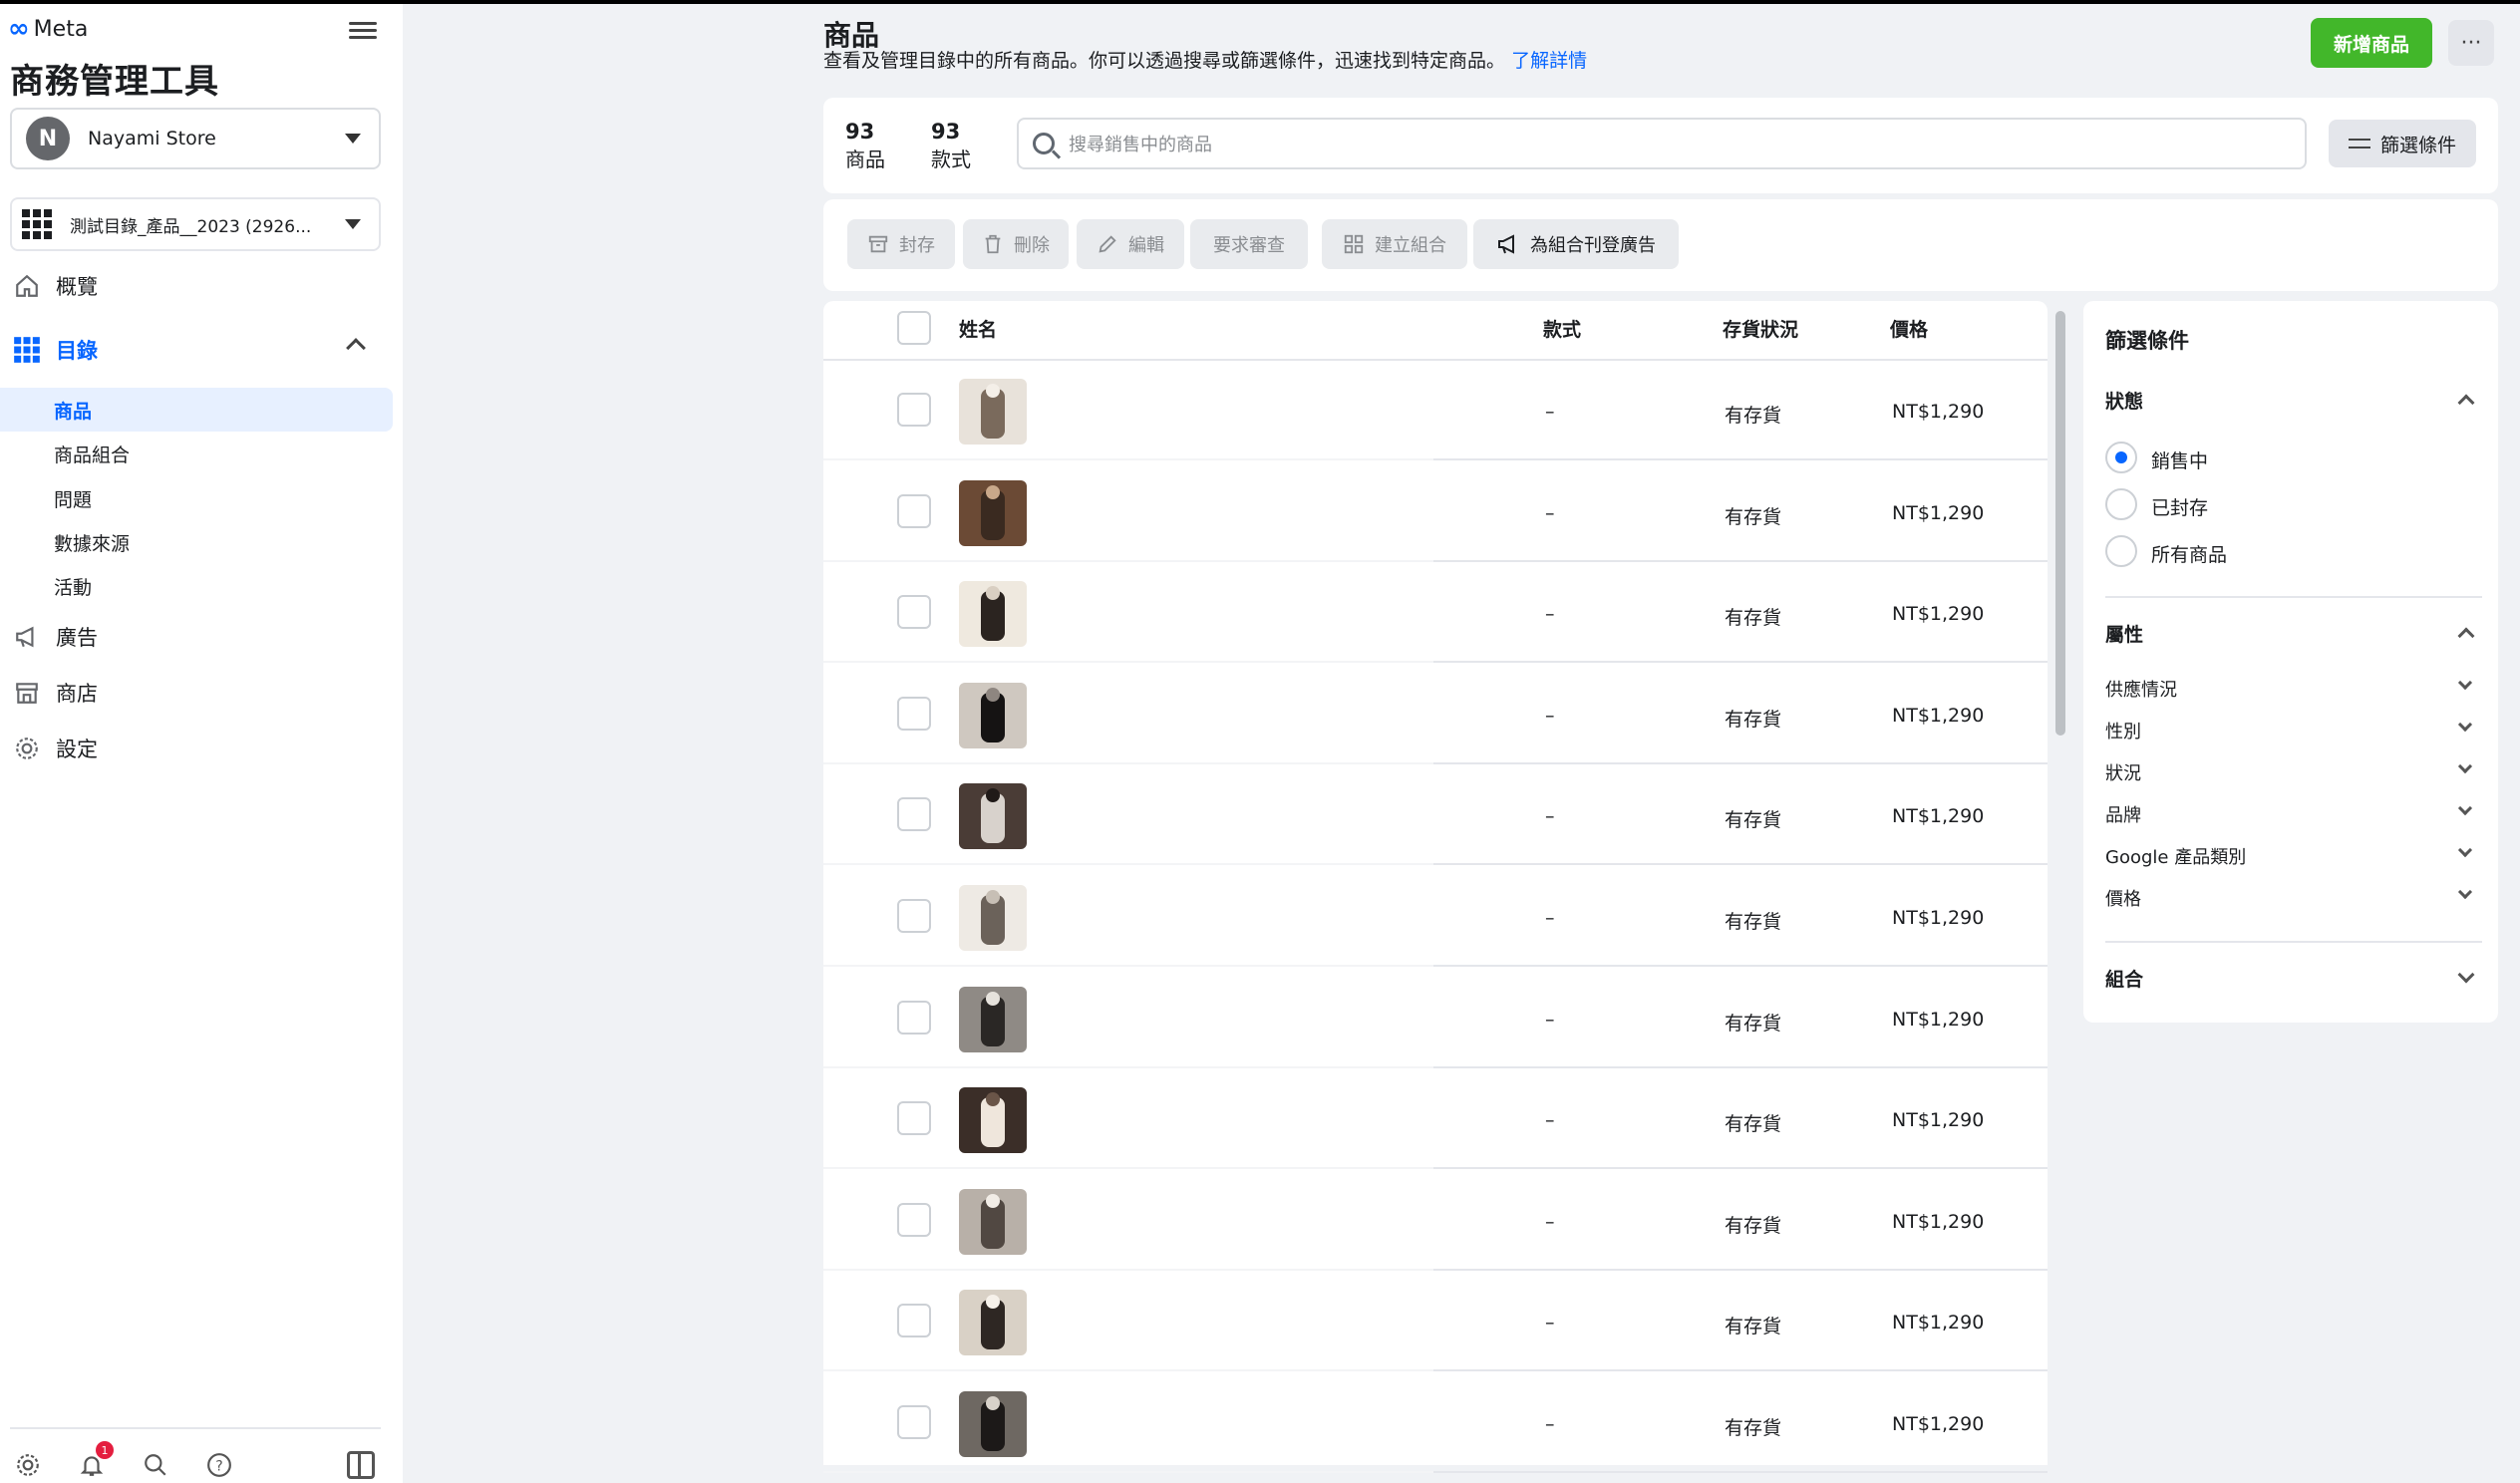 Image resolution: width=2520 pixels, height=1483 pixels. Describe the element at coordinates (155, 1465) in the screenshot. I see `search-icon` at that location.